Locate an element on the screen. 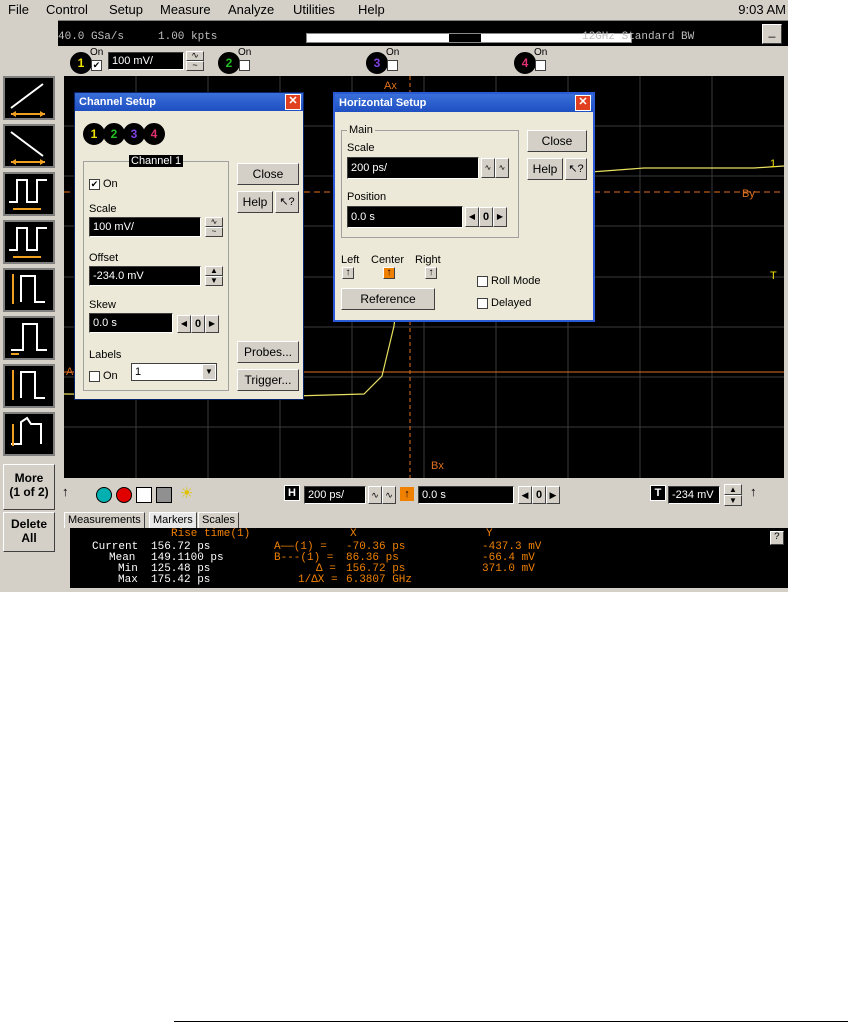 The height and width of the screenshot is (1029, 848). cs-close-button: Close is located at coordinates (268, 174).